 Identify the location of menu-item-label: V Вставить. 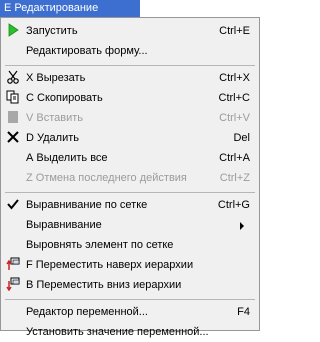
(55, 118).